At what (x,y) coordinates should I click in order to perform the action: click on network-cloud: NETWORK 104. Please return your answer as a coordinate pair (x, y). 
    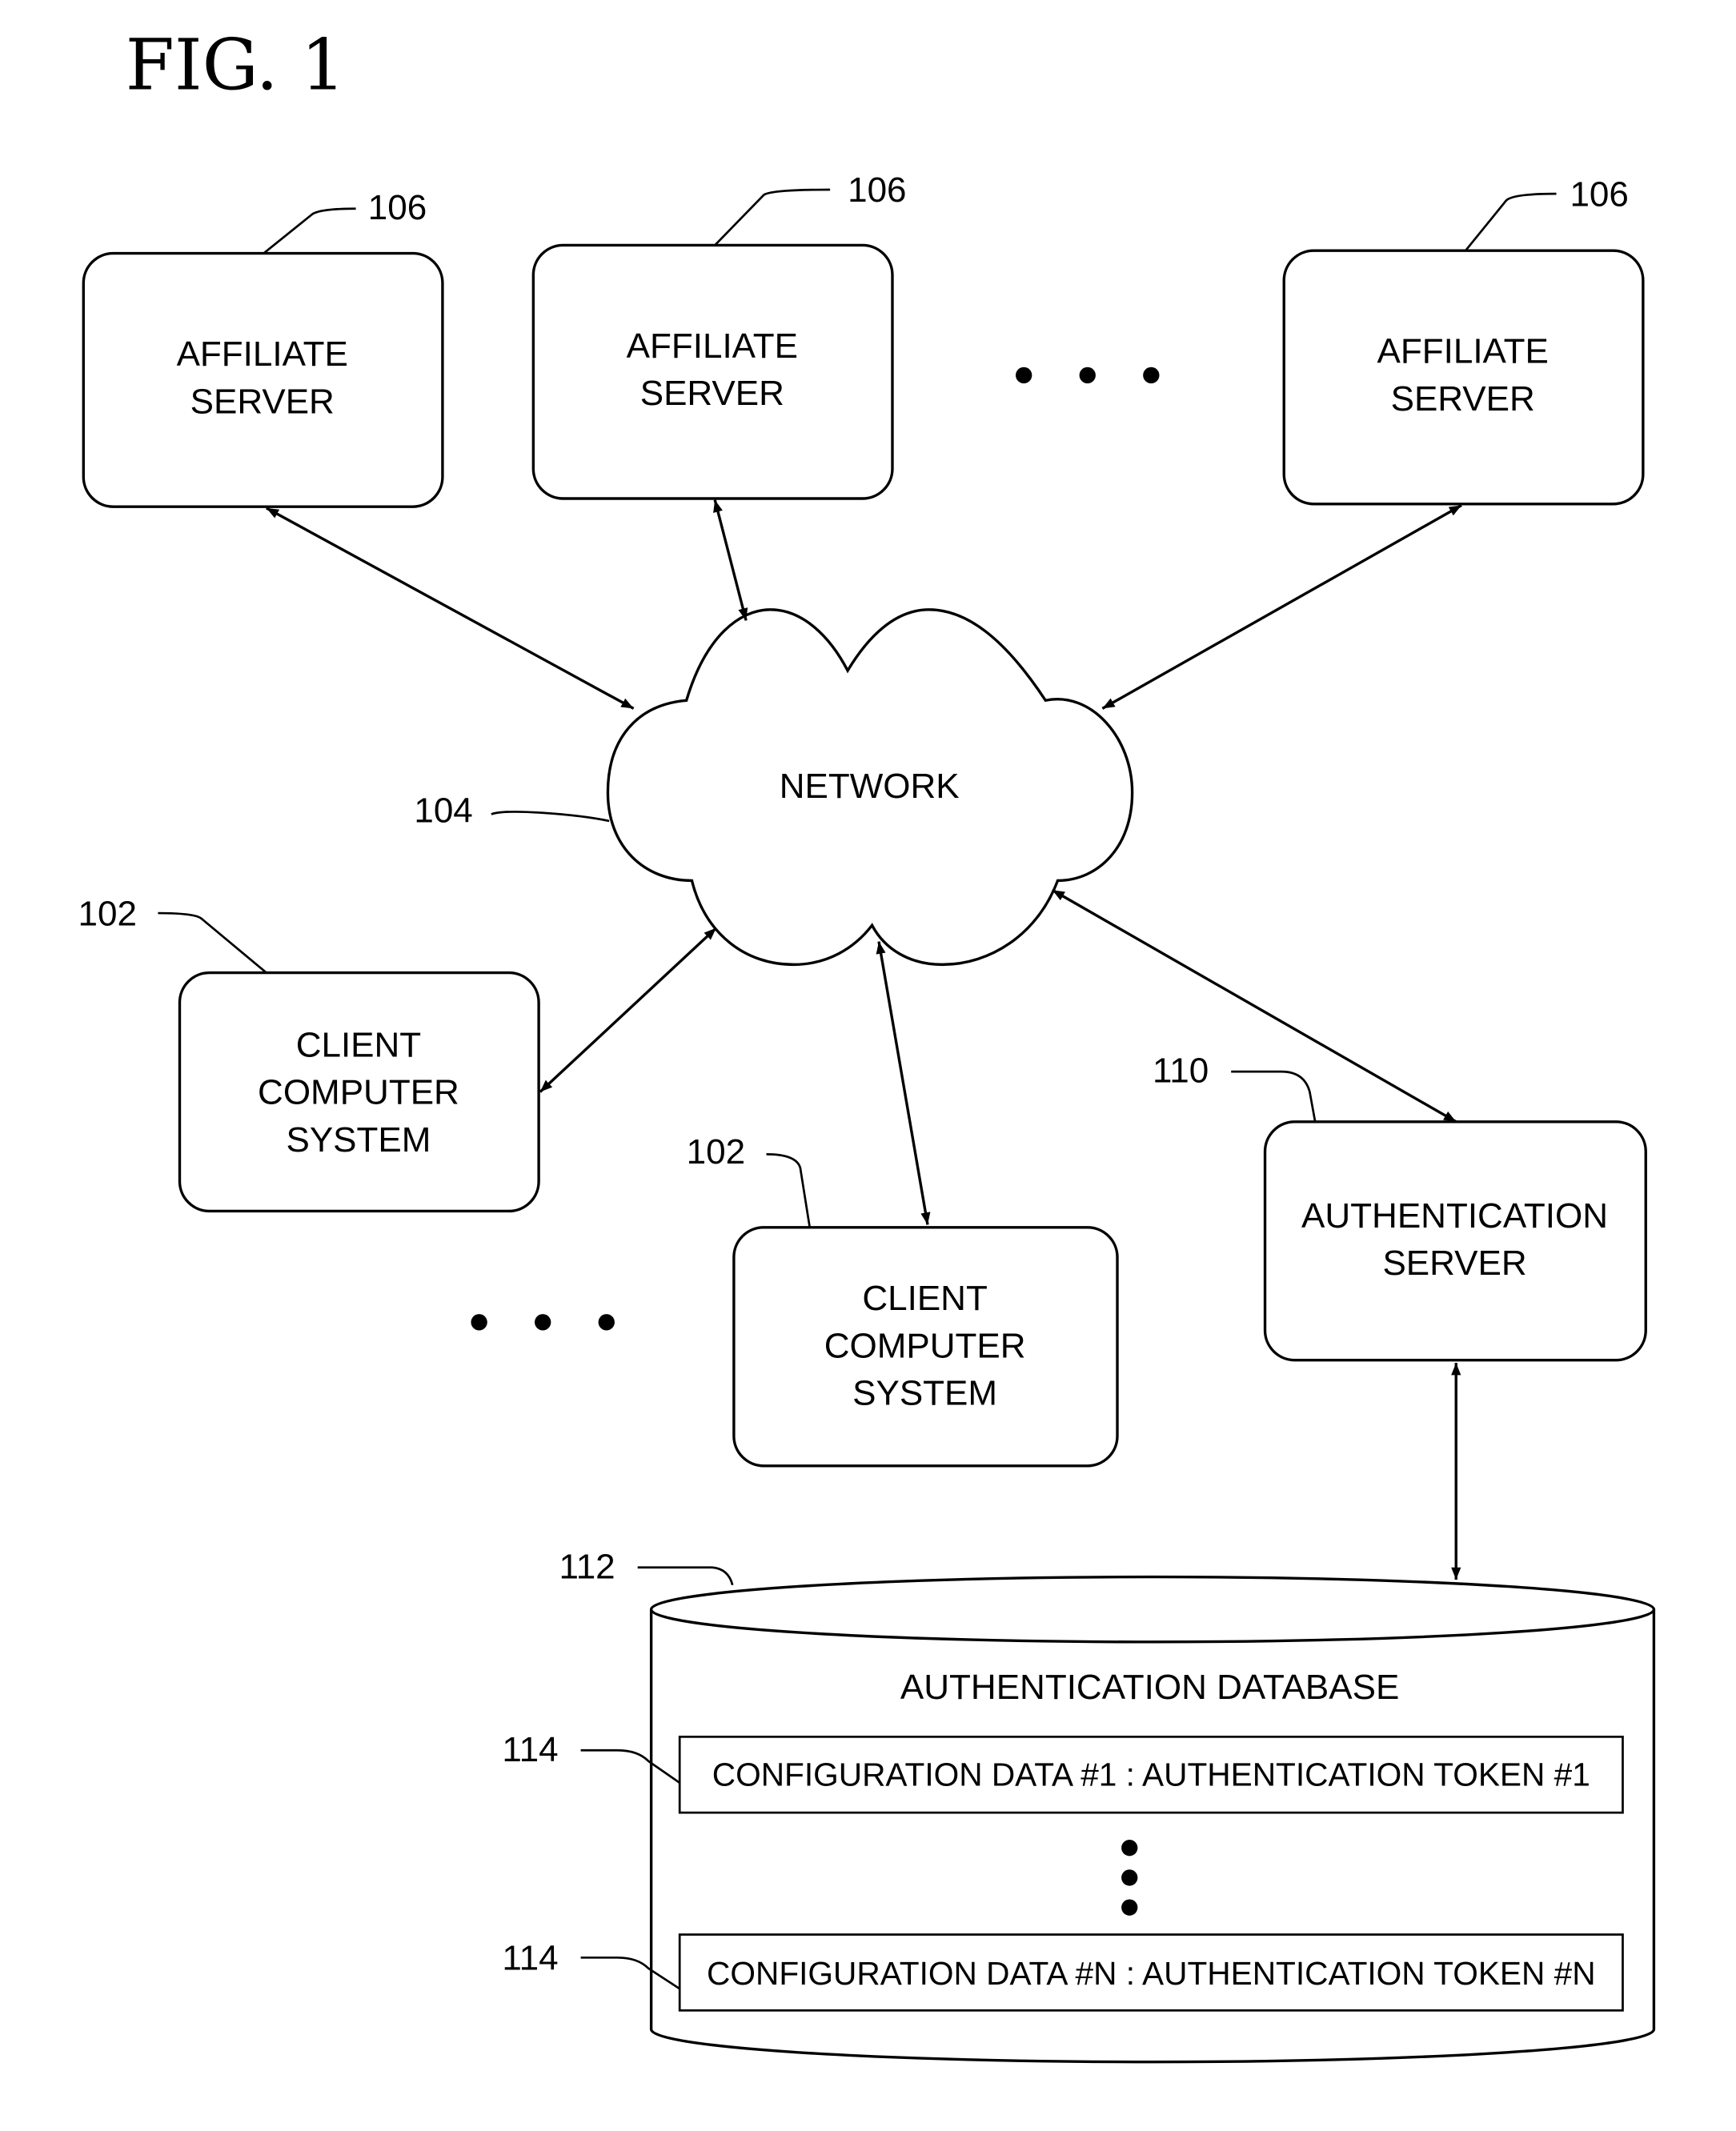
    Looking at the image, I should click on (774, 787).